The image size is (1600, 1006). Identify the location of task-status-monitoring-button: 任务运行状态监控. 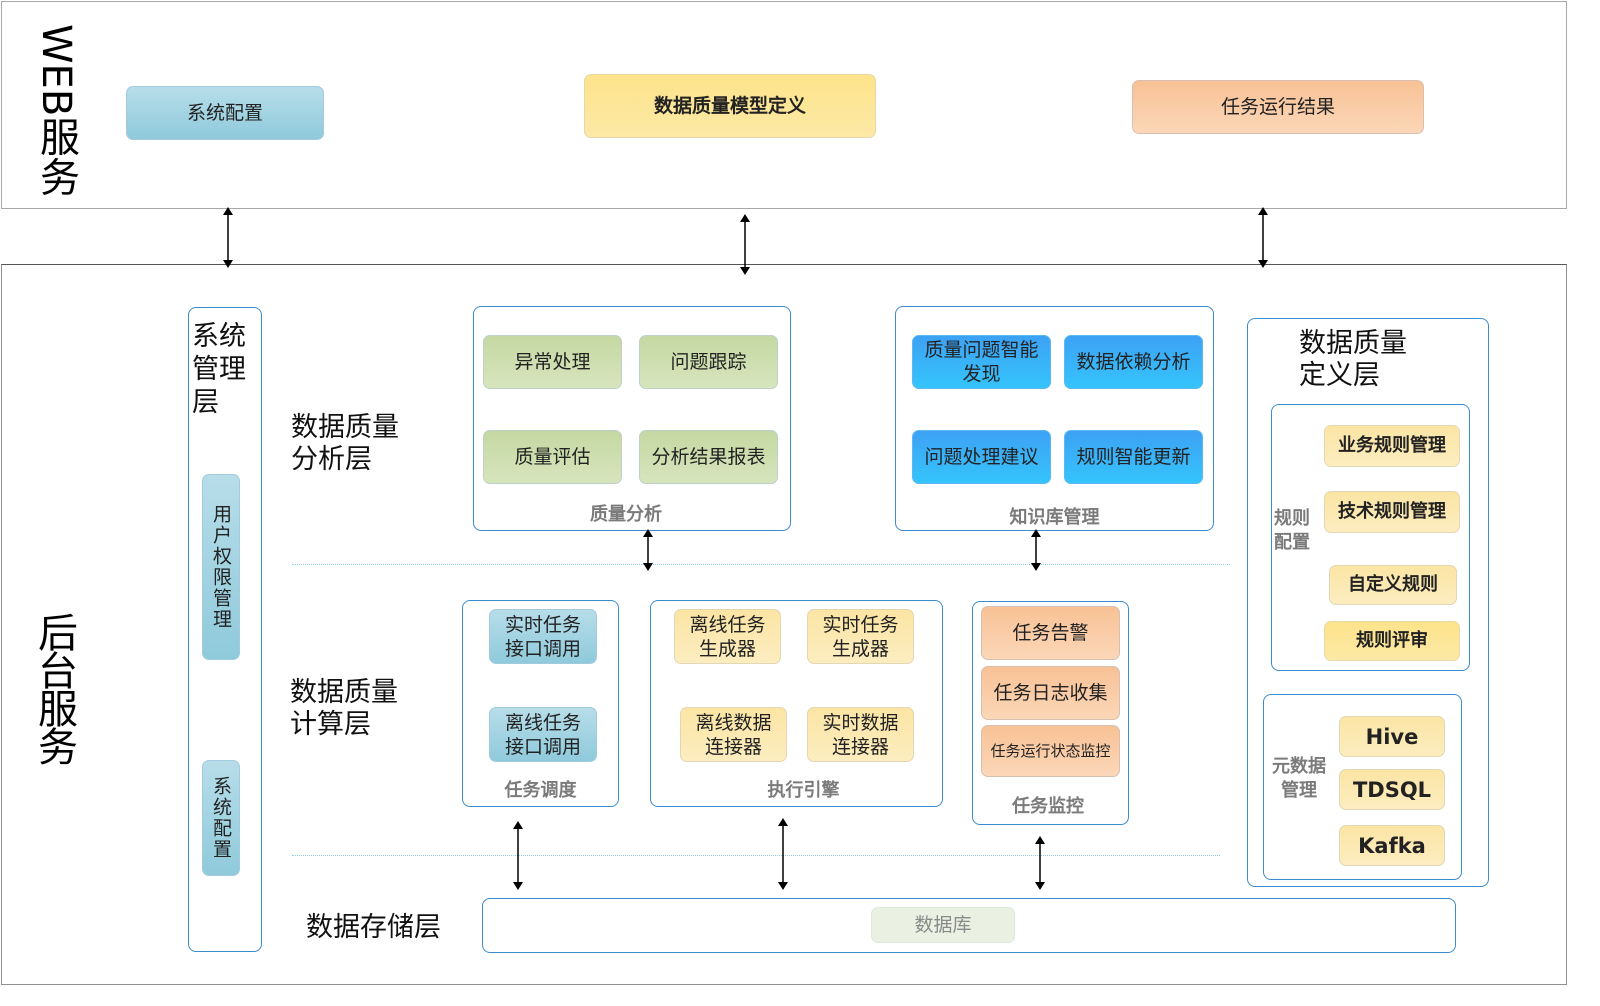
(1050, 751).